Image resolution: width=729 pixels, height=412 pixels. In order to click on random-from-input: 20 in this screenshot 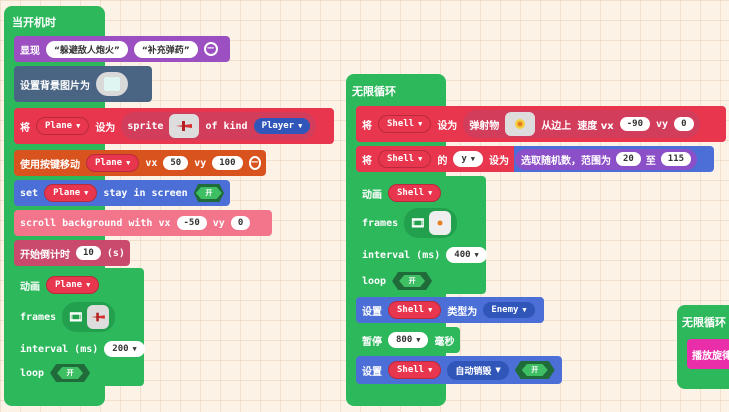, I will do `click(628, 159)`.